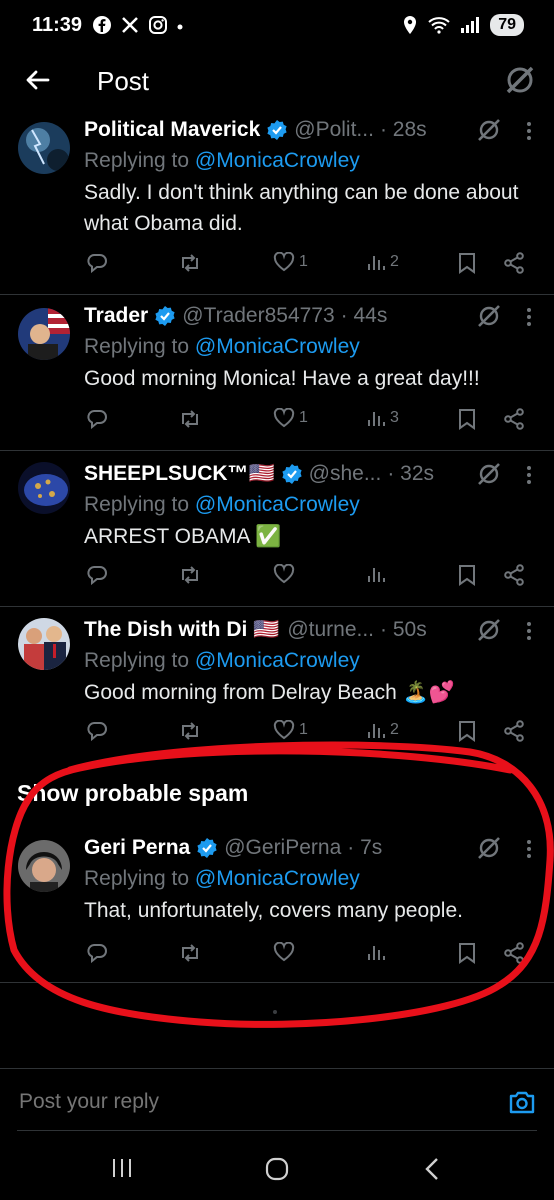 The width and height of the screenshot is (554, 1200). I want to click on author-name: The Dish with Di 🇺🇸, so click(181, 630).